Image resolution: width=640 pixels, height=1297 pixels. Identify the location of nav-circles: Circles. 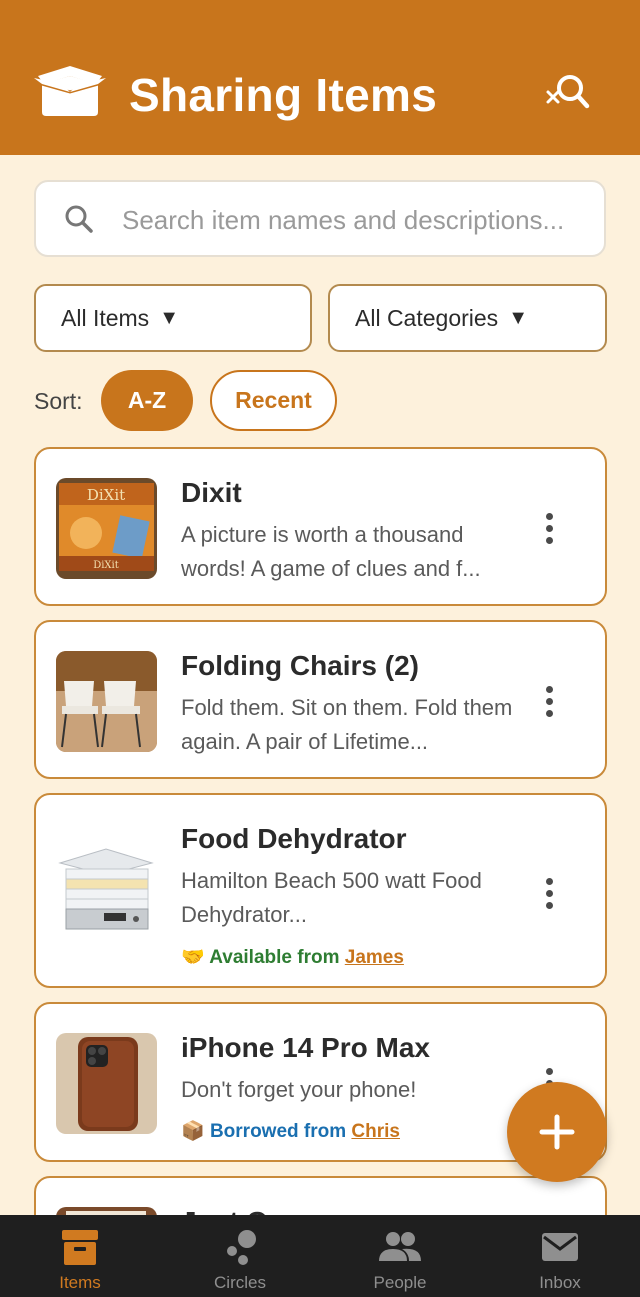
(240, 1256).